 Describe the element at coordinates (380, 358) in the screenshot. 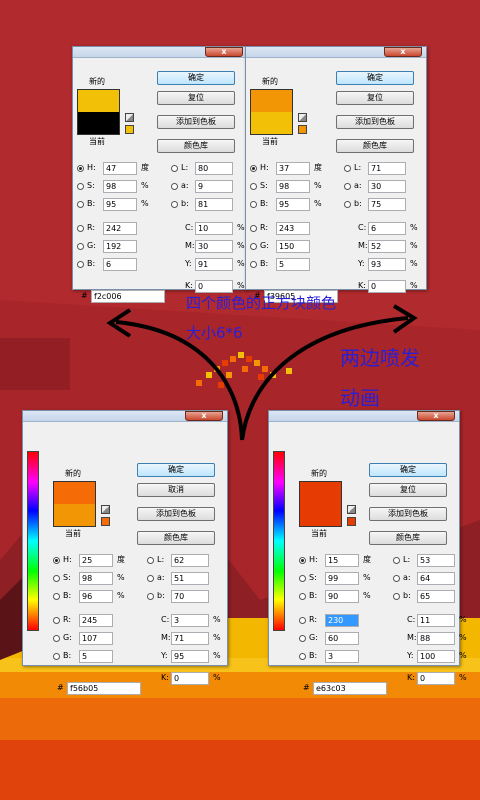

I see `annotation-burst: 两边喷发` at that location.